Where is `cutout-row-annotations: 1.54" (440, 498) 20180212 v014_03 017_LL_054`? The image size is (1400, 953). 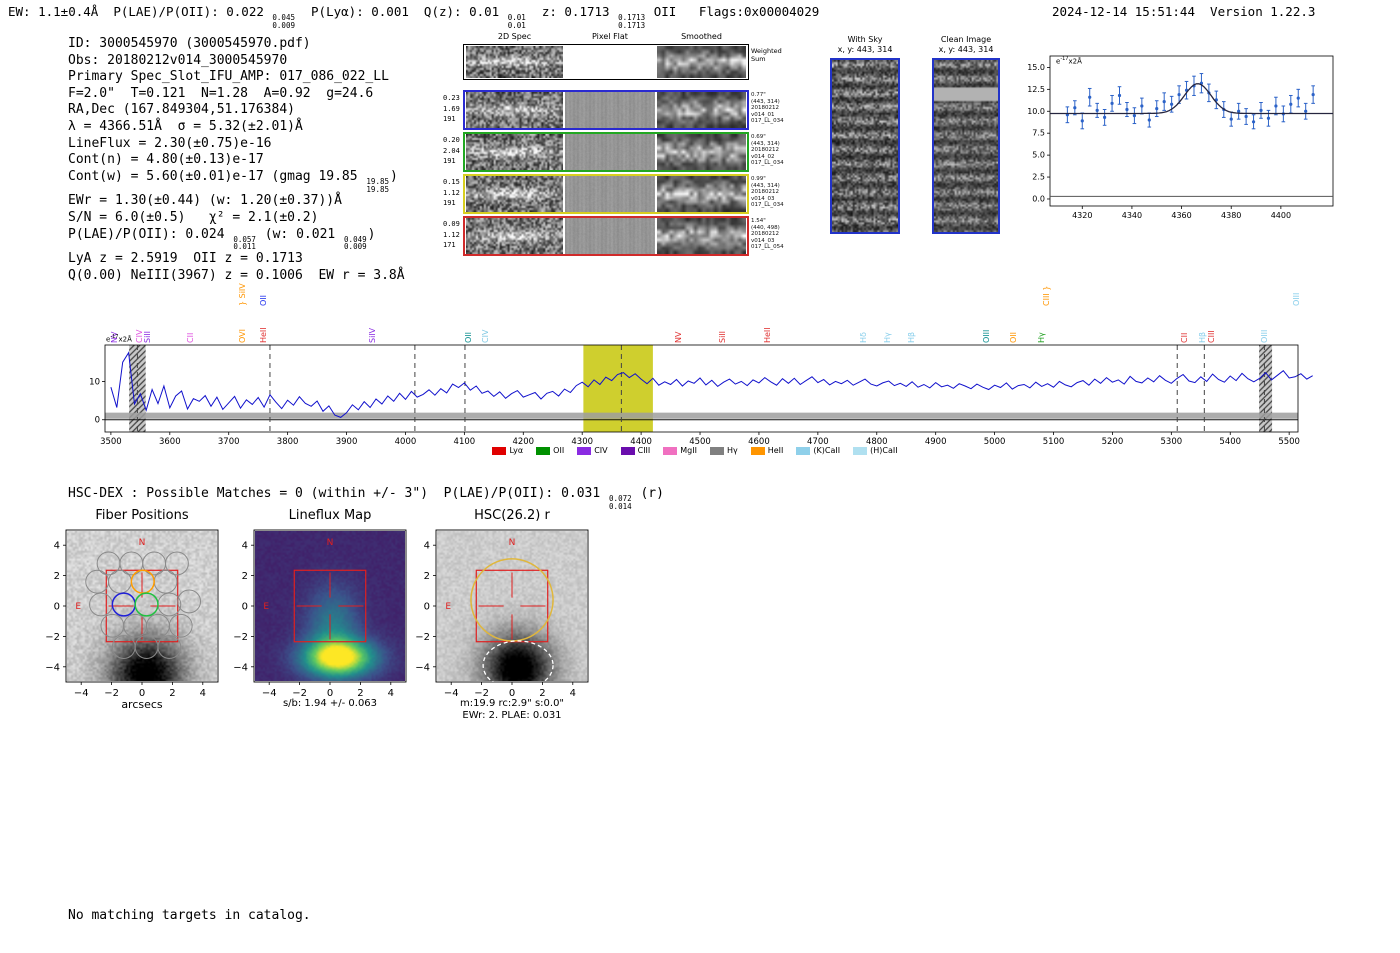
cutout-row-annotations: 1.54" (440, 498) 20180212 v014_03 017_LL_054 is located at coordinates (767, 234).